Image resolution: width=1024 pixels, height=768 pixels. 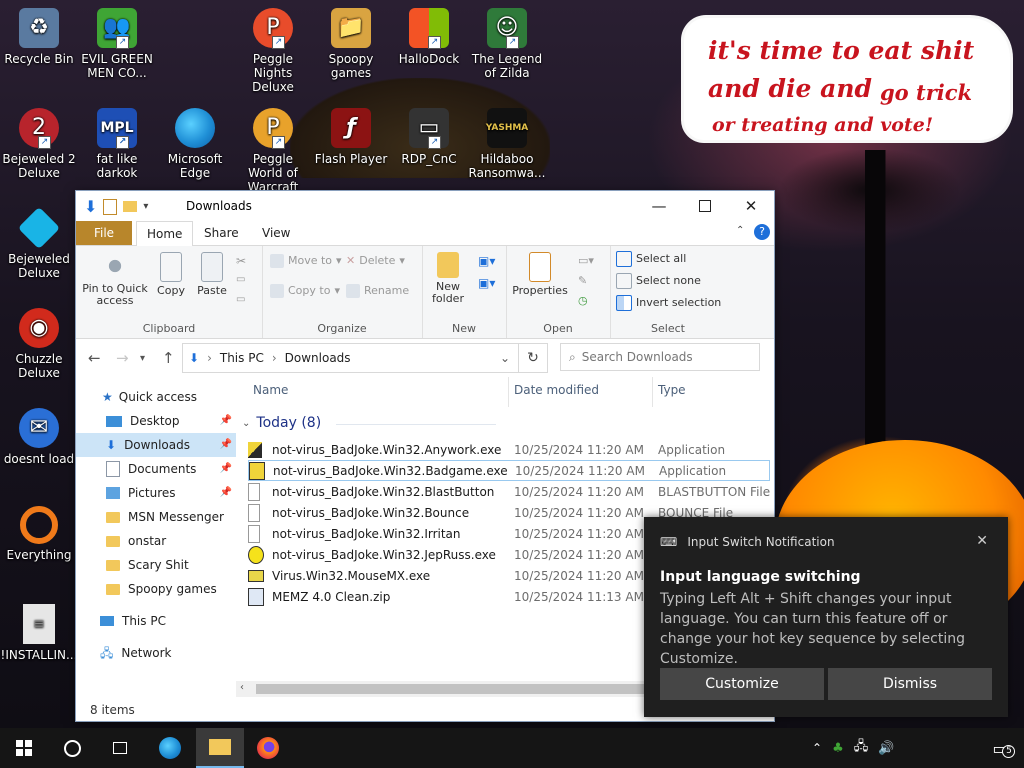 I want to click on desktop-icon-microsoft-edge: Microsoft Edge, so click(x=195, y=144).